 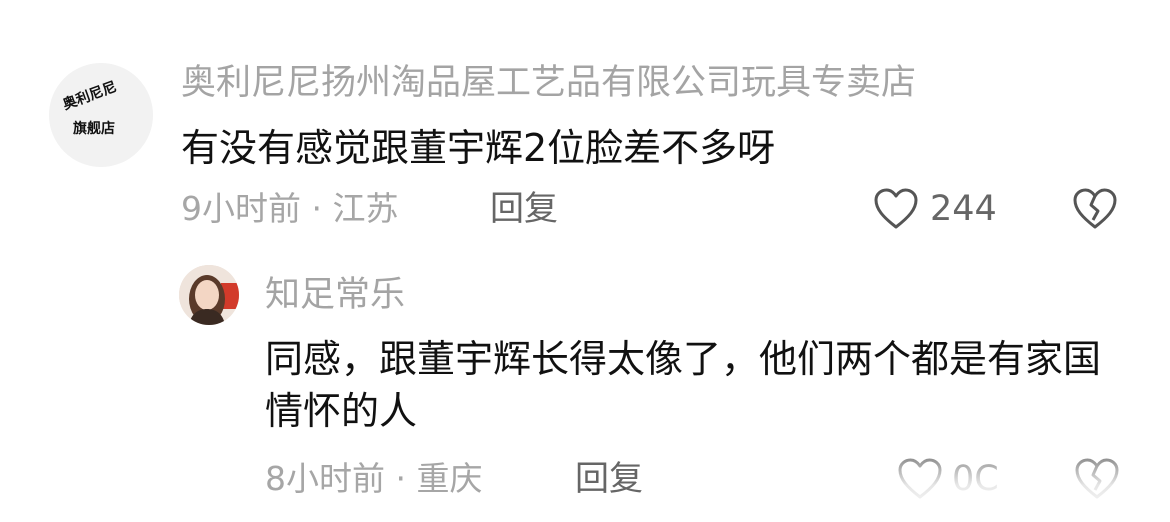 I want to click on like-count: 0C, so click(x=975, y=479).